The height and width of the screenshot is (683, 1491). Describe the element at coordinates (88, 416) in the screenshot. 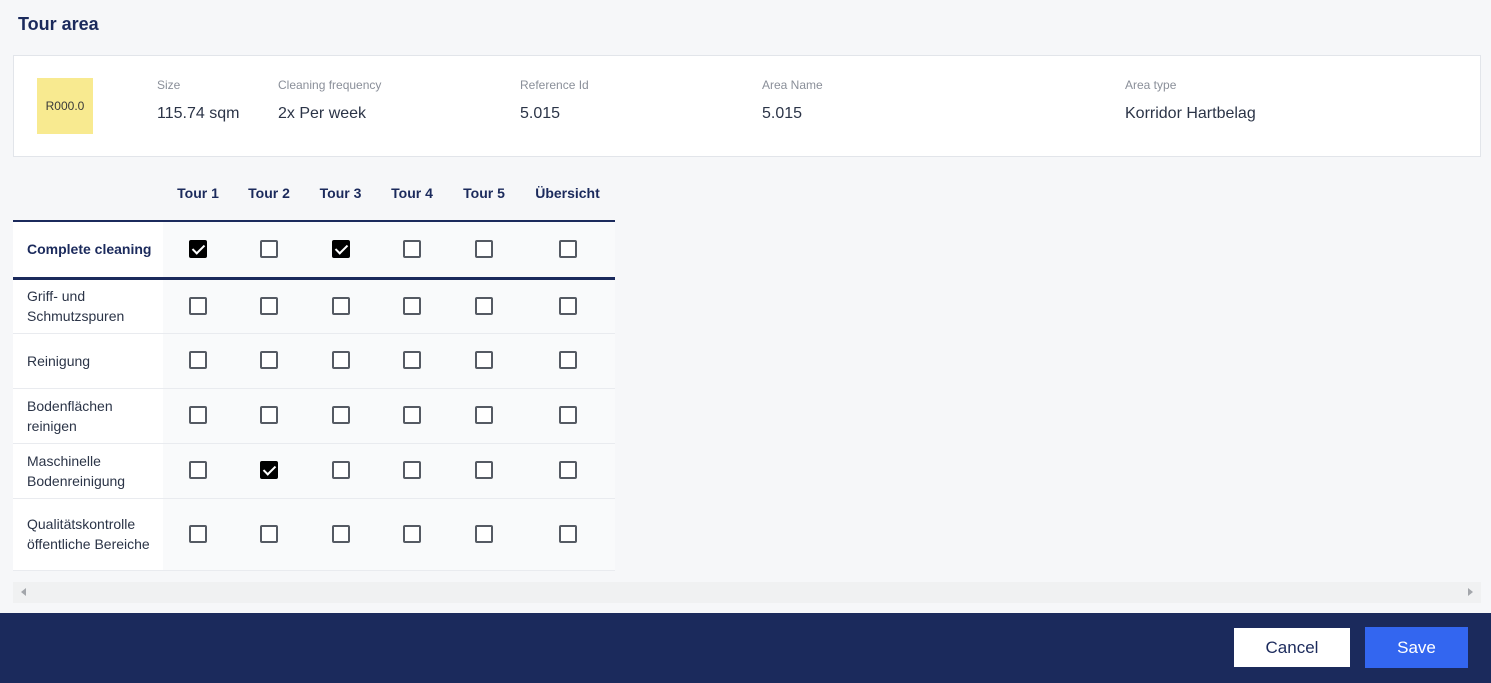

I see `row-label: Bodenflächen reinigen` at that location.